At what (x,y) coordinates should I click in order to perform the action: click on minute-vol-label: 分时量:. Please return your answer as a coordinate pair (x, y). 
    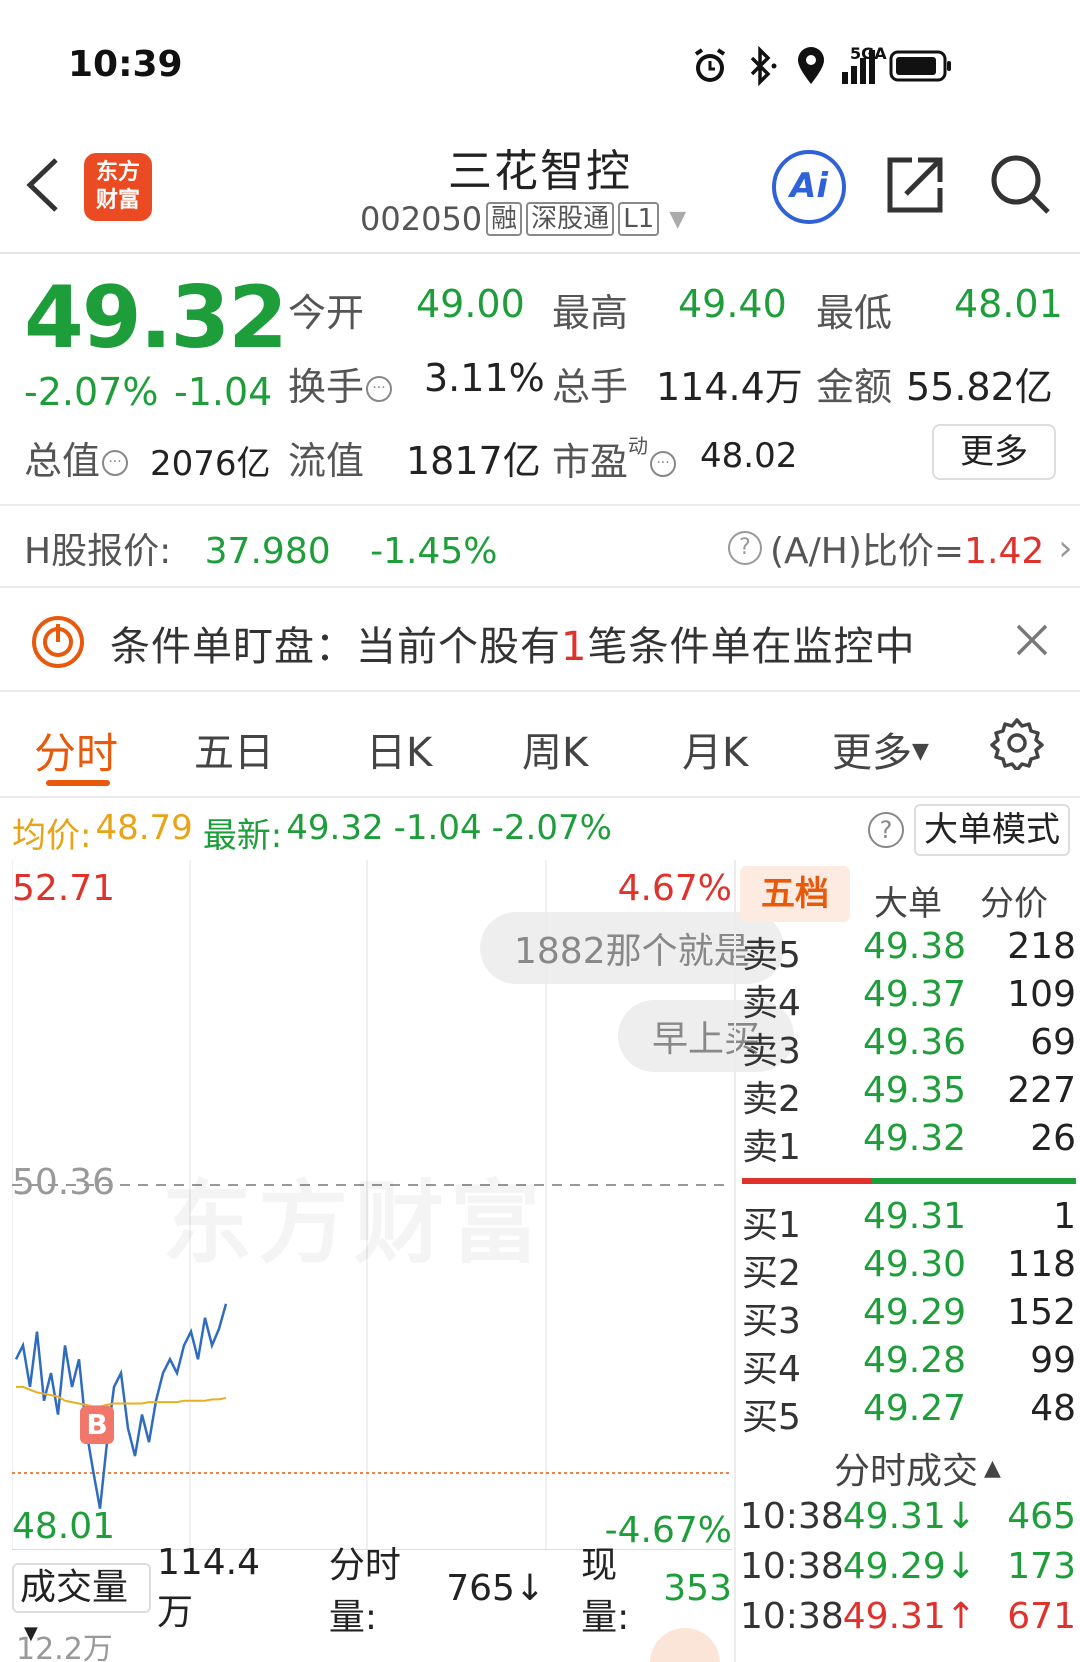
    Looking at the image, I should click on (364, 1591).